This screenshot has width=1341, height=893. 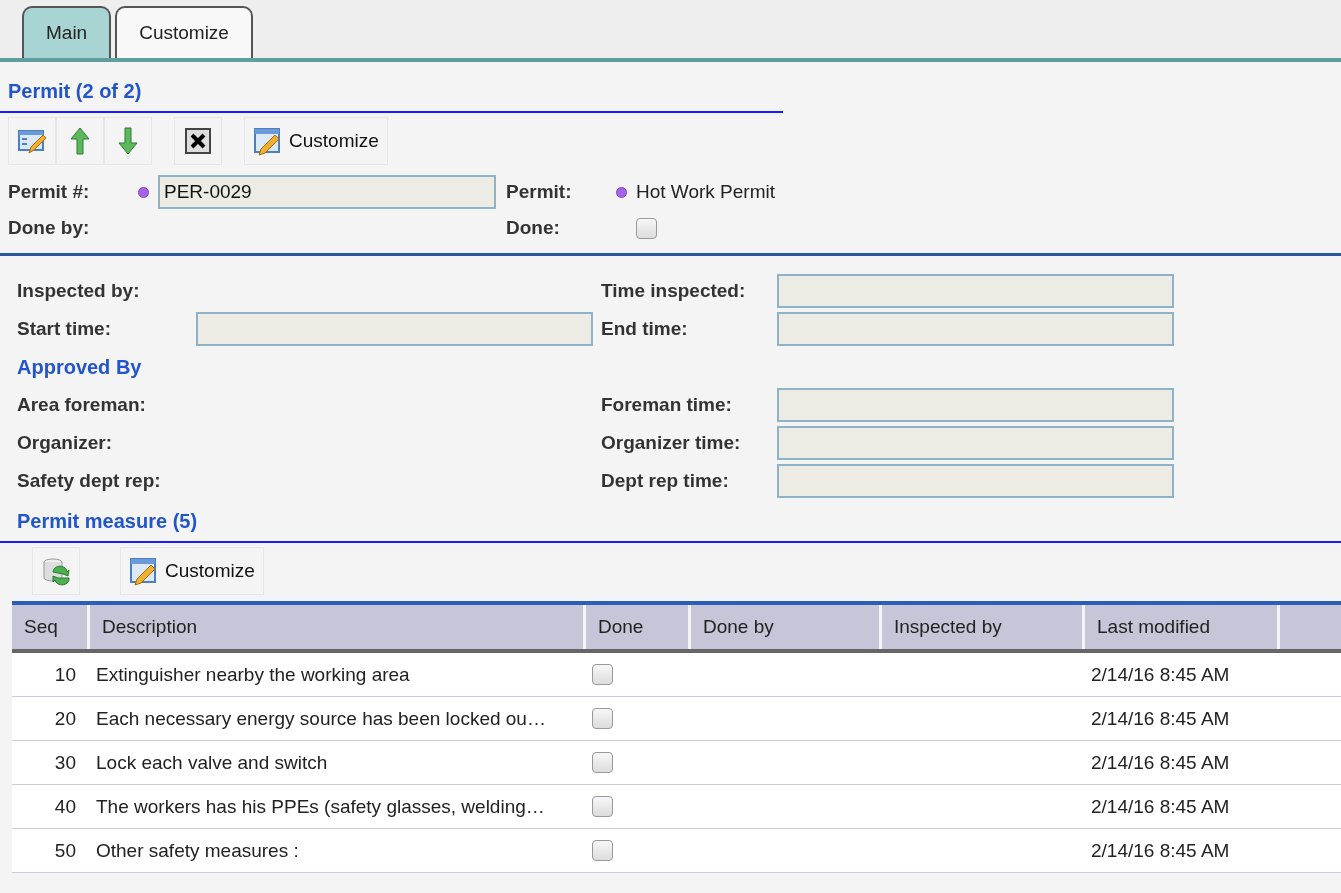 I want to click on close-icon, so click(x=198, y=141).